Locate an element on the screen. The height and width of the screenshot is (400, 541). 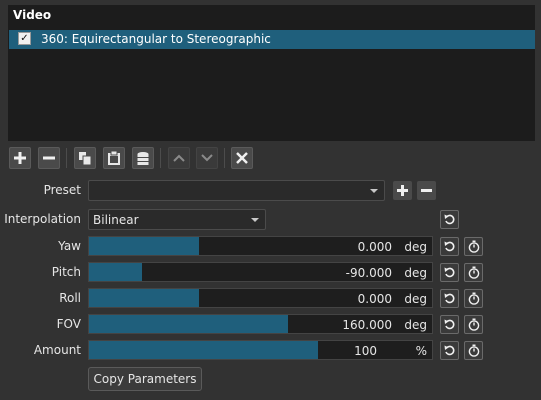
interpolation-reset-button is located at coordinates (449, 219).